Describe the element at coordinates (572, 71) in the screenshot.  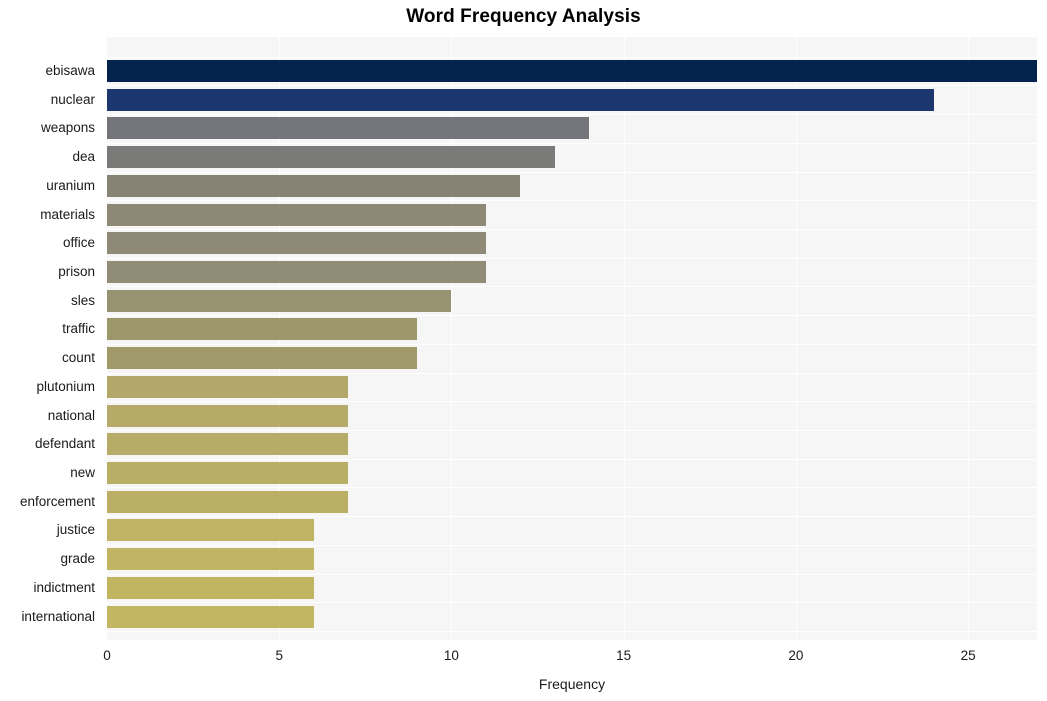
I see `bar-ebisawa` at that location.